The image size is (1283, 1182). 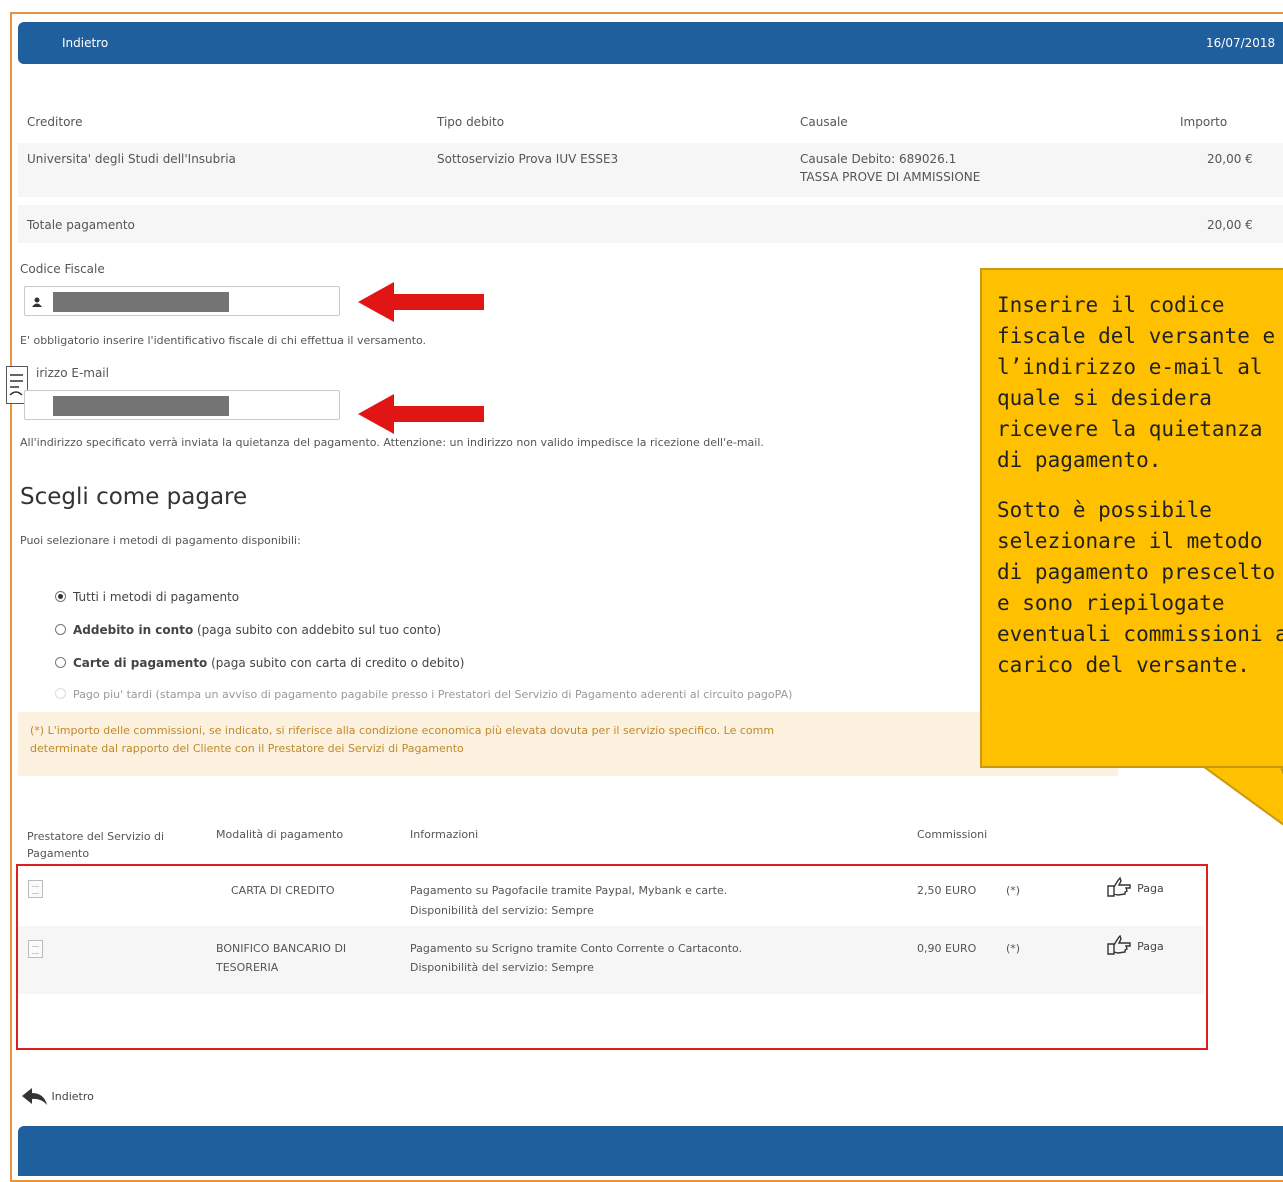 I want to click on creditor: Universita' degli Studi dell'Insubria, so click(x=131, y=159).